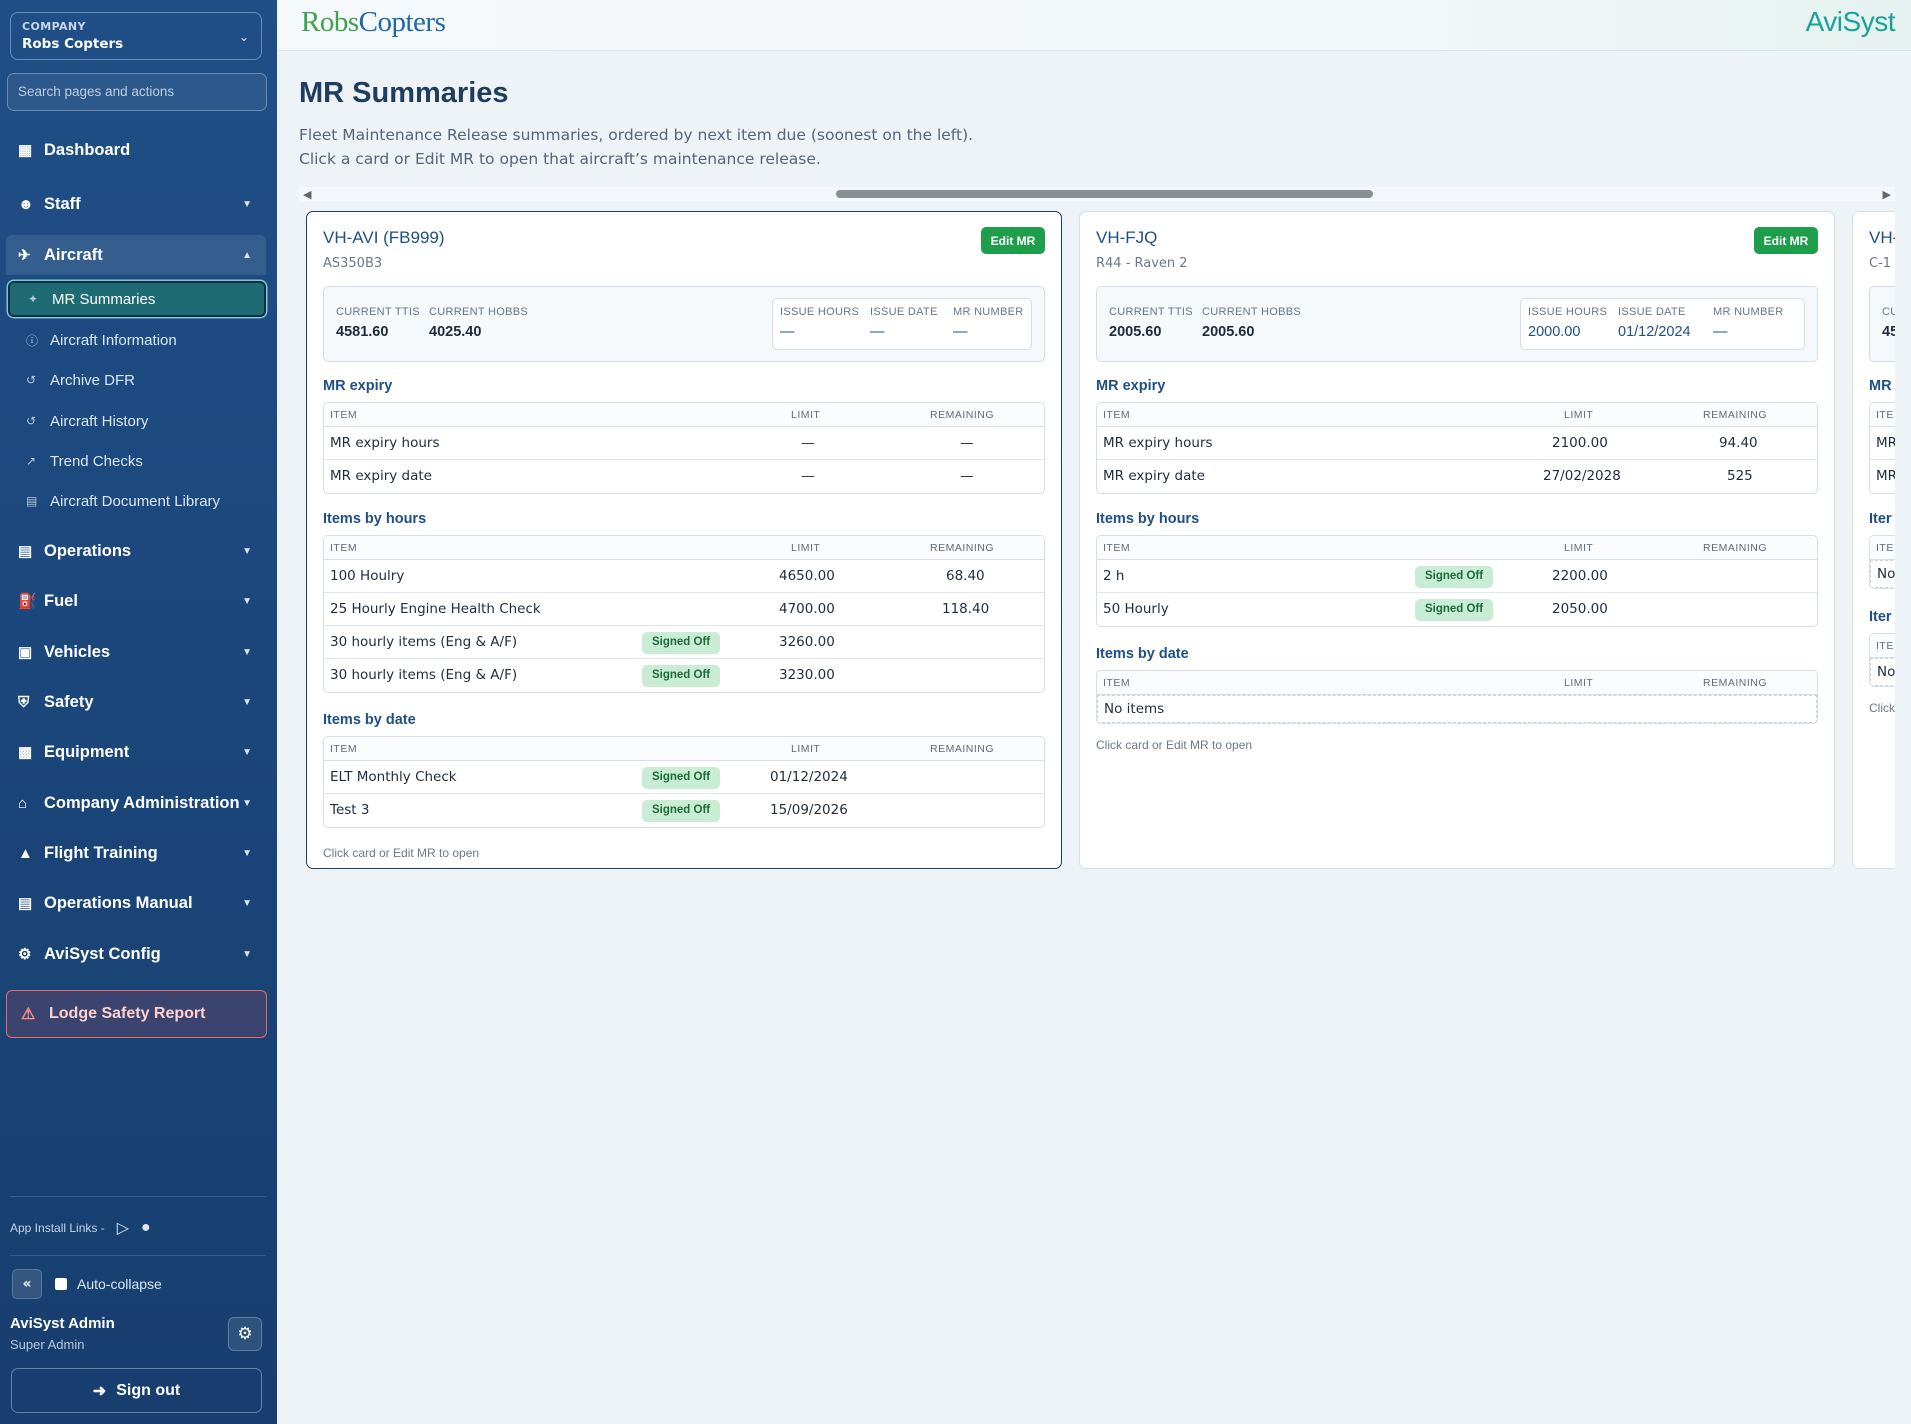 This screenshot has width=1911, height=1424. I want to click on issue-hours: ISSUE HOURS 2000.00, so click(1567, 323).